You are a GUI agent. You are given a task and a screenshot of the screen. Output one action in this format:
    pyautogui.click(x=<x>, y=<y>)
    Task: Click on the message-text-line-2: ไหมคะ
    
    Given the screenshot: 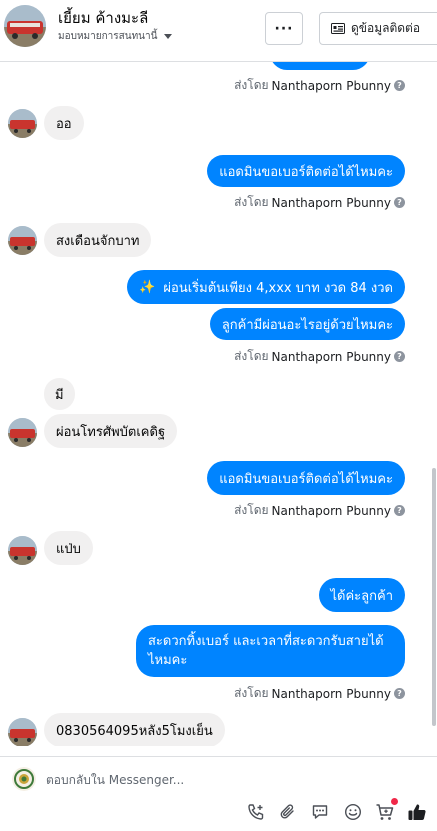 What is the action you would take?
    pyautogui.click(x=168, y=660)
    